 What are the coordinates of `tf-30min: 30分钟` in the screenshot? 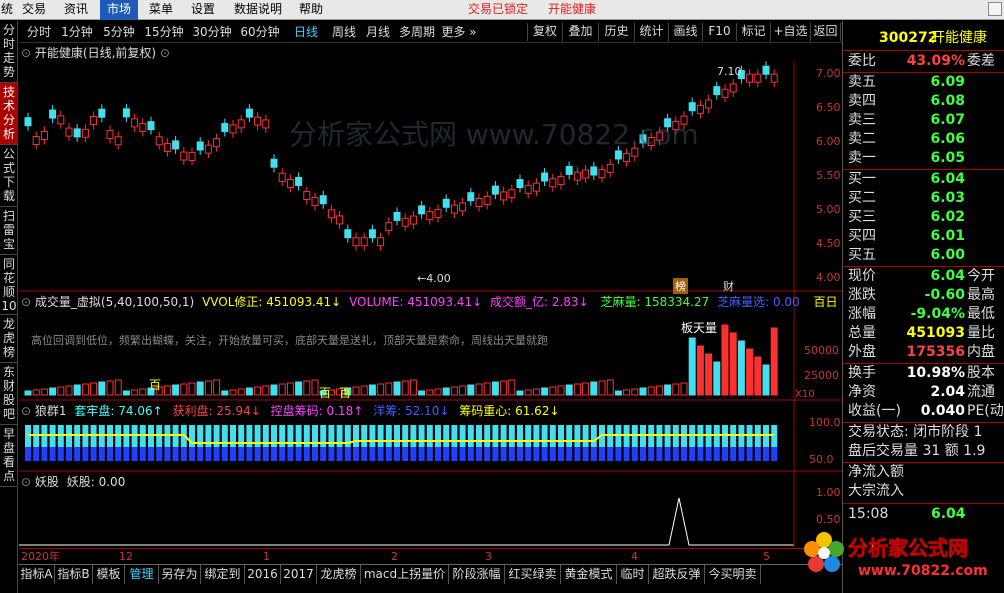 It's located at (212, 32).